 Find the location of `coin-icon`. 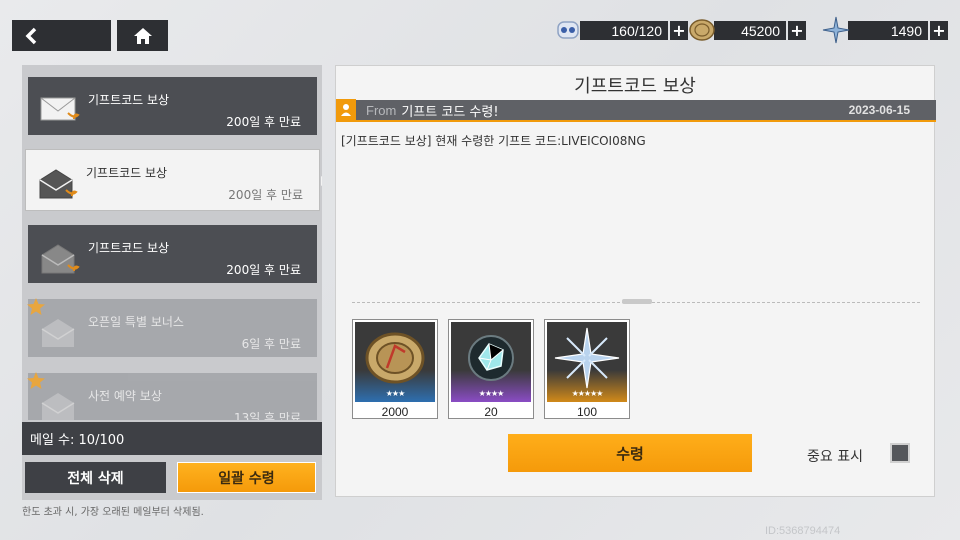

coin-icon is located at coordinates (702, 30).